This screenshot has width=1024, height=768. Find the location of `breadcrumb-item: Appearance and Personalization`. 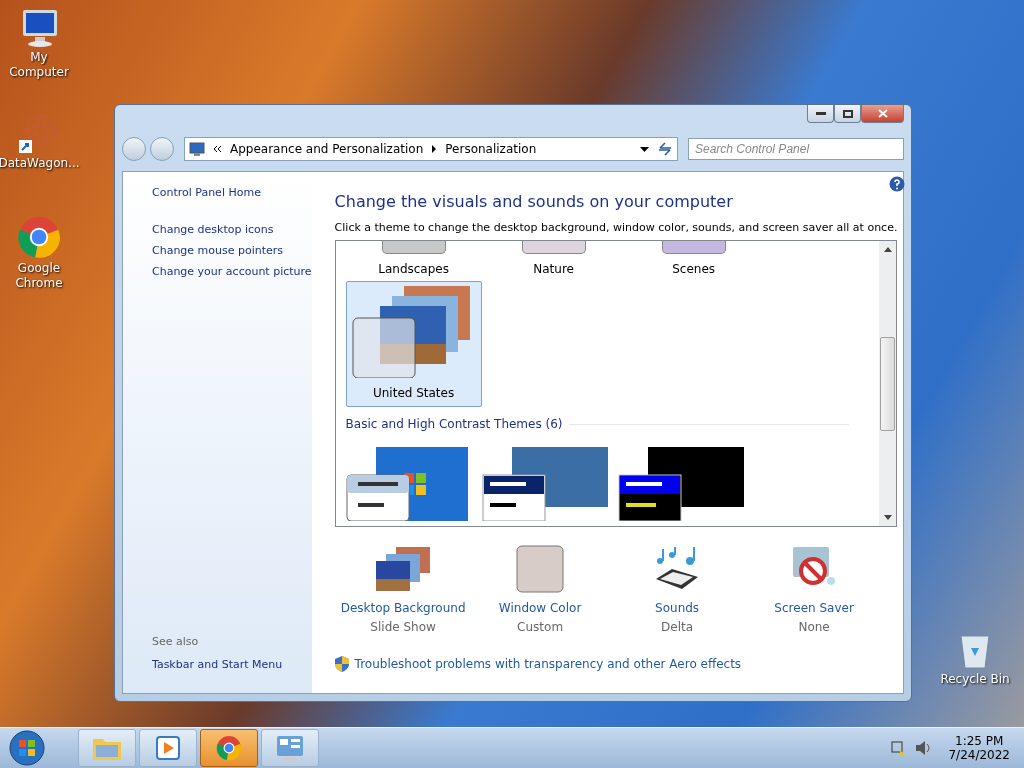

breadcrumb-item: Appearance and Personalization is located at coordinates (327, 149).